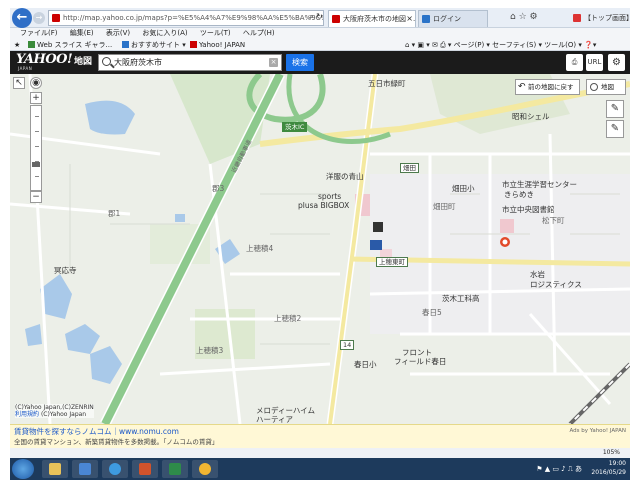  I want to click on map-label: 茨木工科高, so click(461, 298).